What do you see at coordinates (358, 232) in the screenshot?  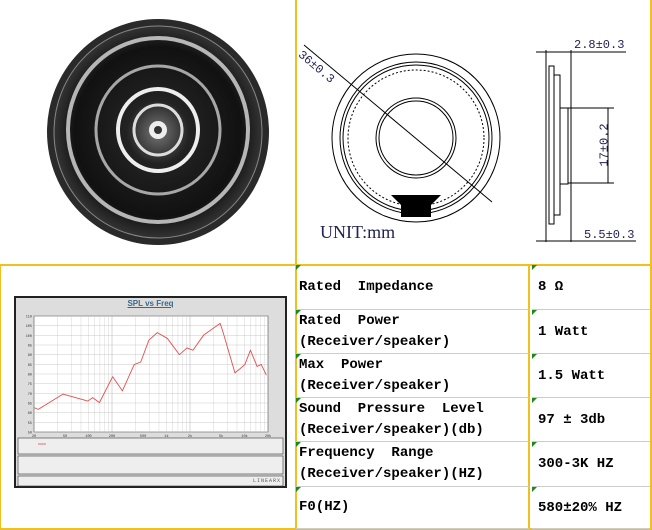 I see `unit-label: UNIT:mm` at bounding box center [358, 232].